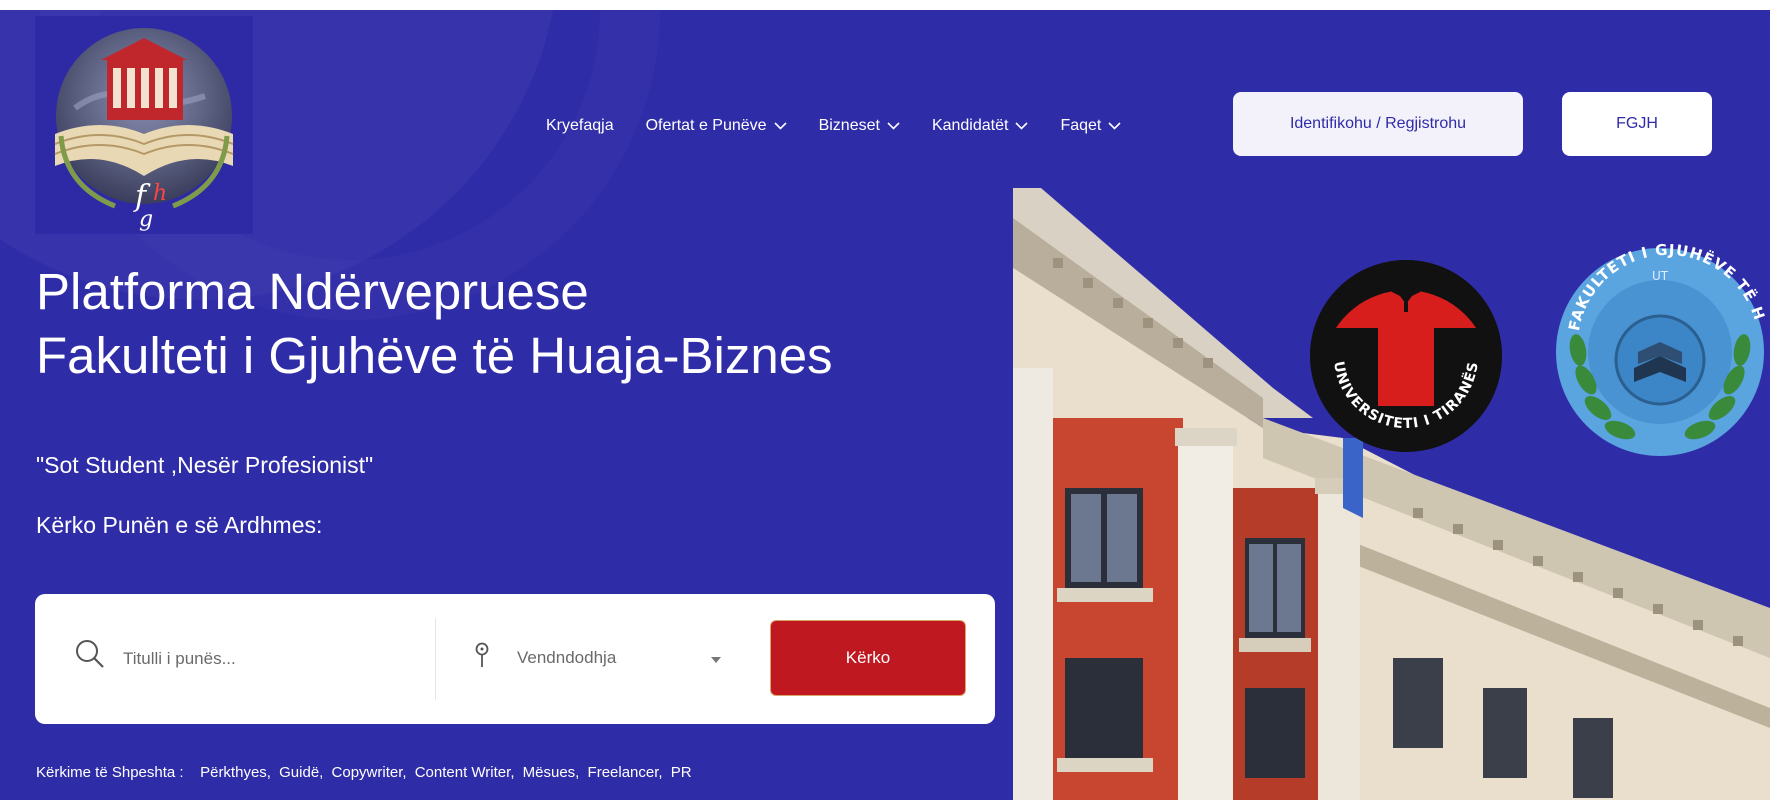  Describe the element at coordinates (868, 658) in the screenshot. I see `search-button: Kërko` at that location.